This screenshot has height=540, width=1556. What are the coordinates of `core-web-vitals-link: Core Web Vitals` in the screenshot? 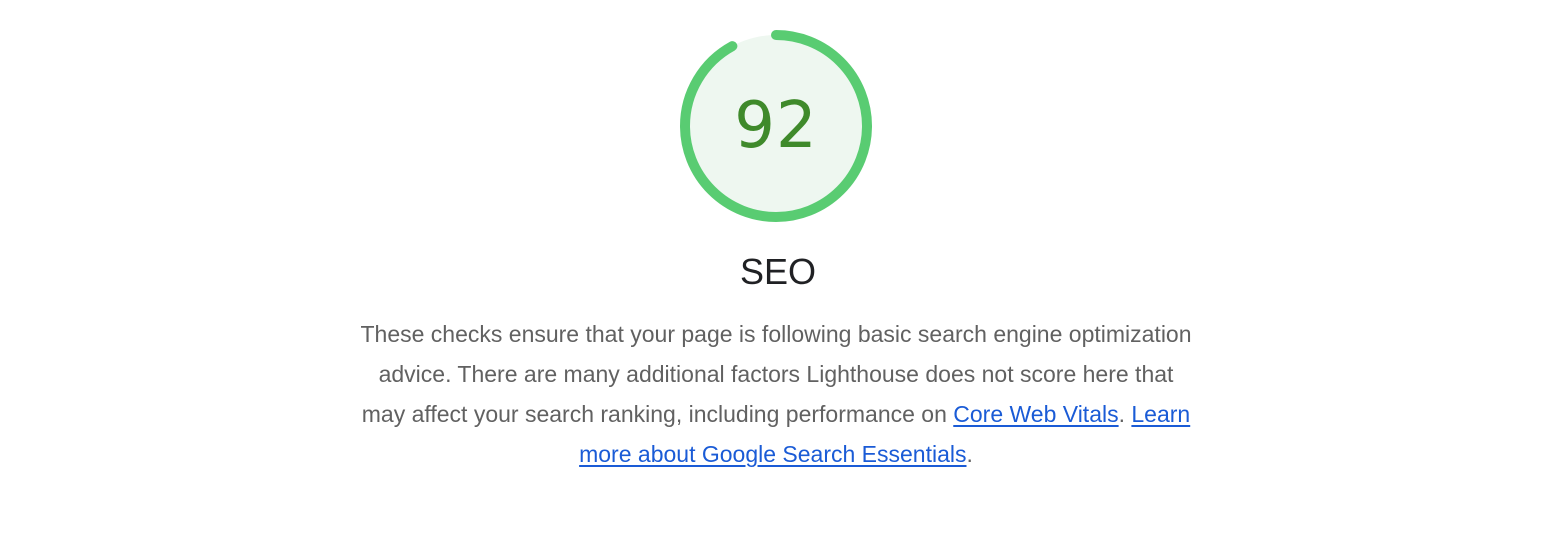 It's located at (1035, 414).